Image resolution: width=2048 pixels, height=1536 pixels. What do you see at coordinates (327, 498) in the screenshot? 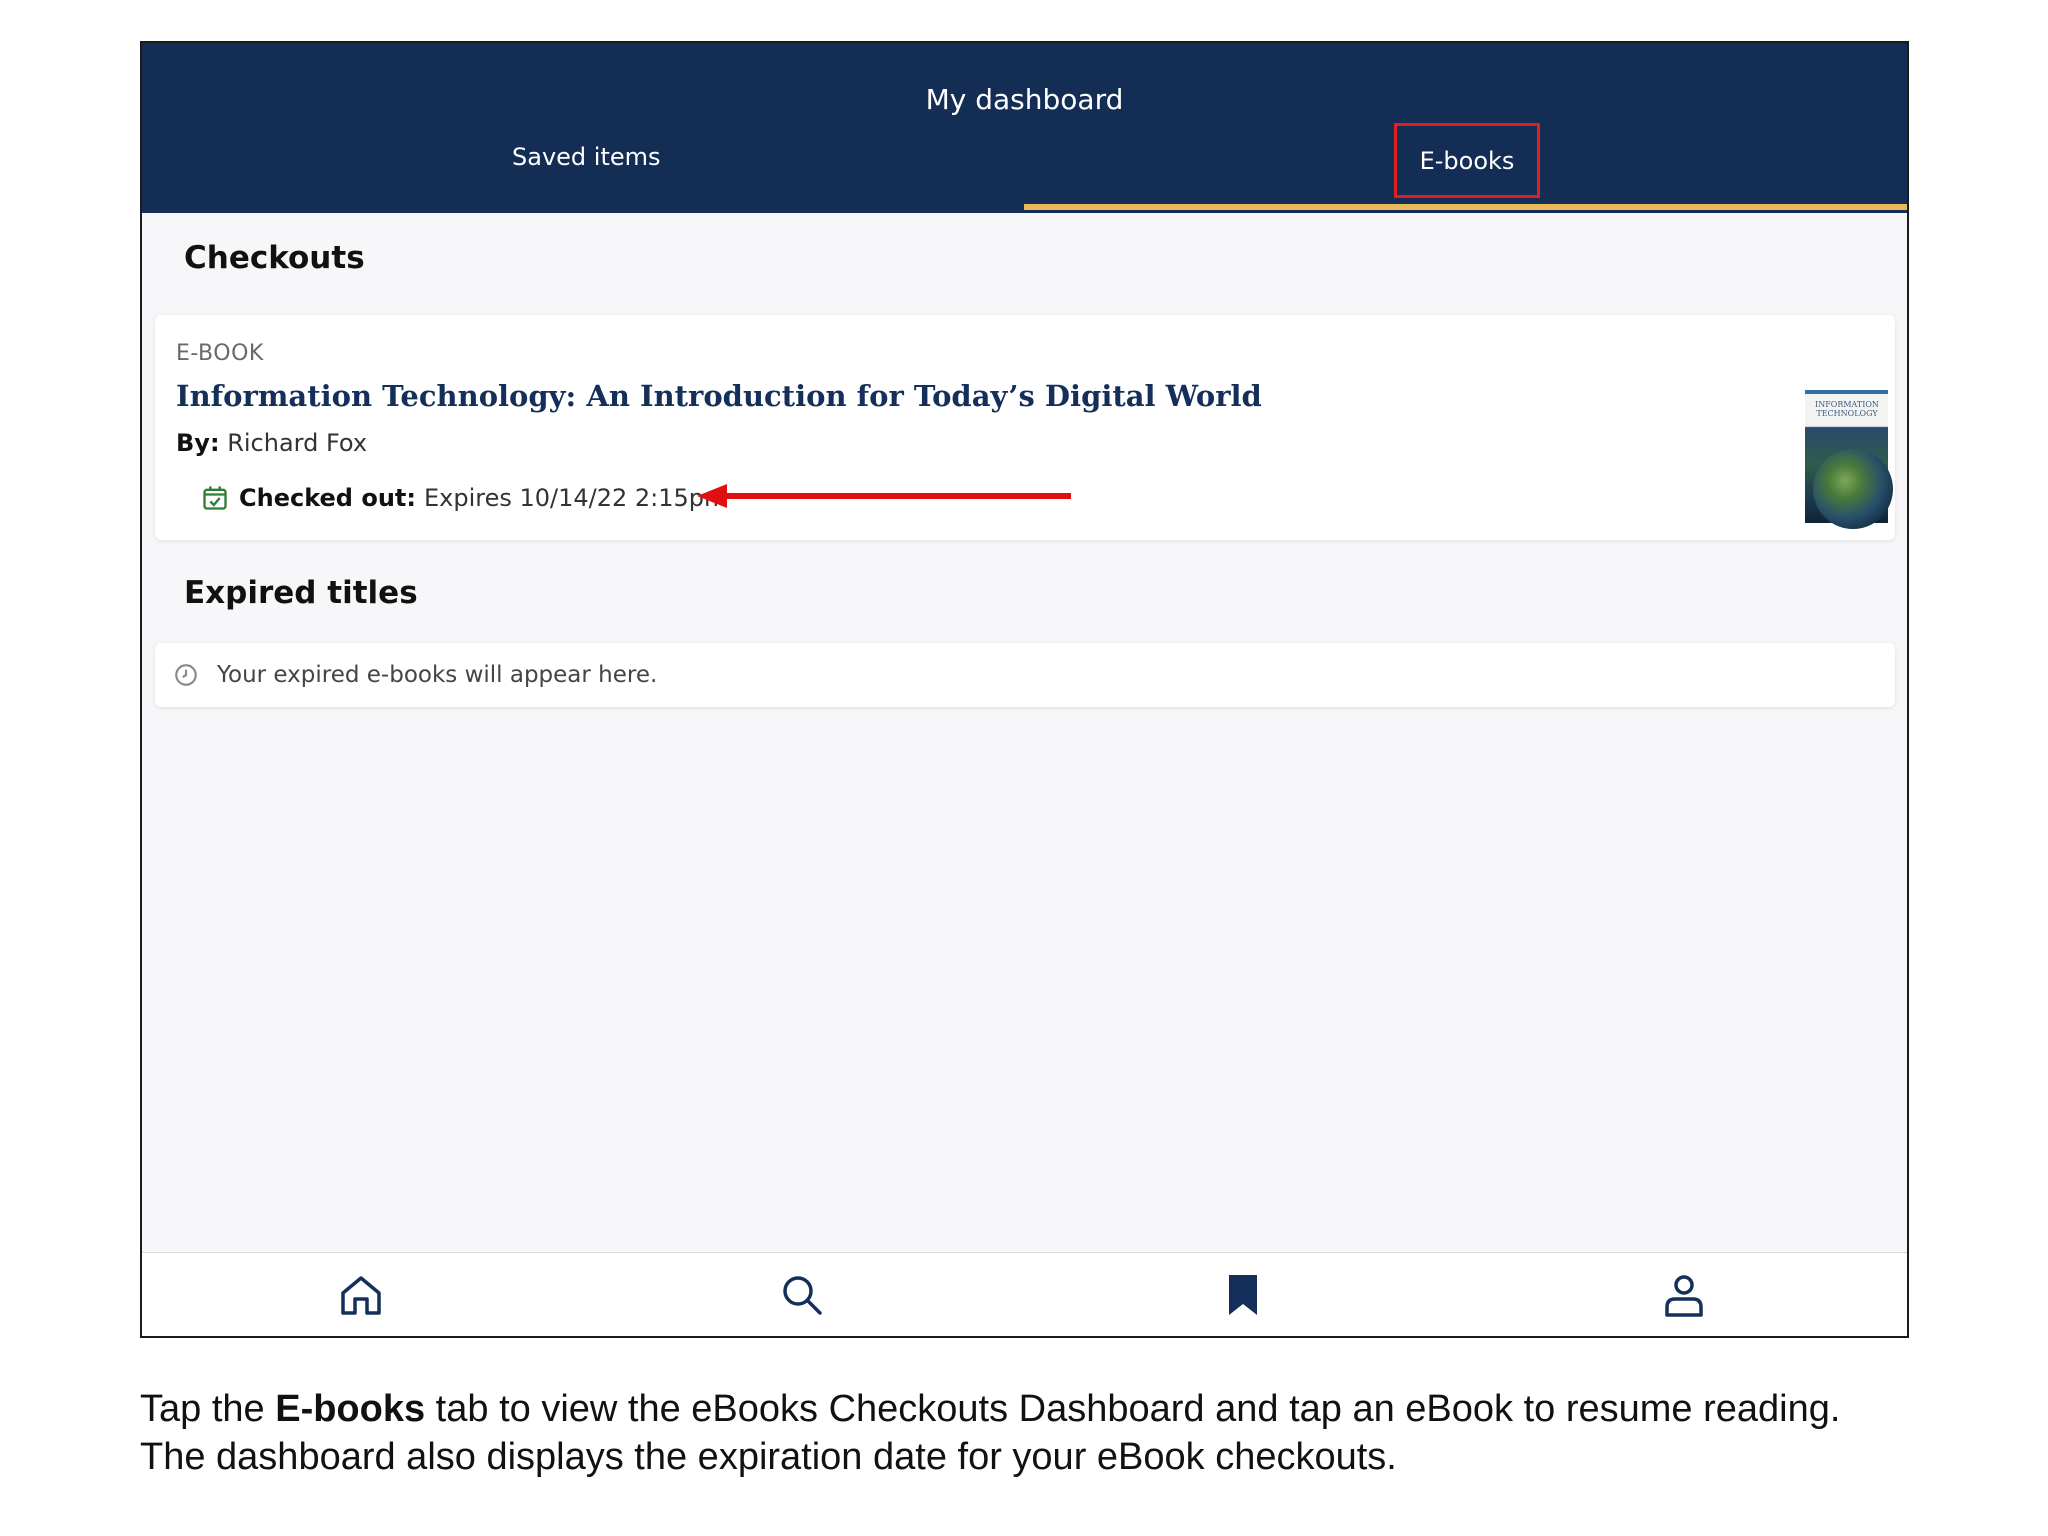
I see `status-label: Checked out:` at bounding box center [327, 498].